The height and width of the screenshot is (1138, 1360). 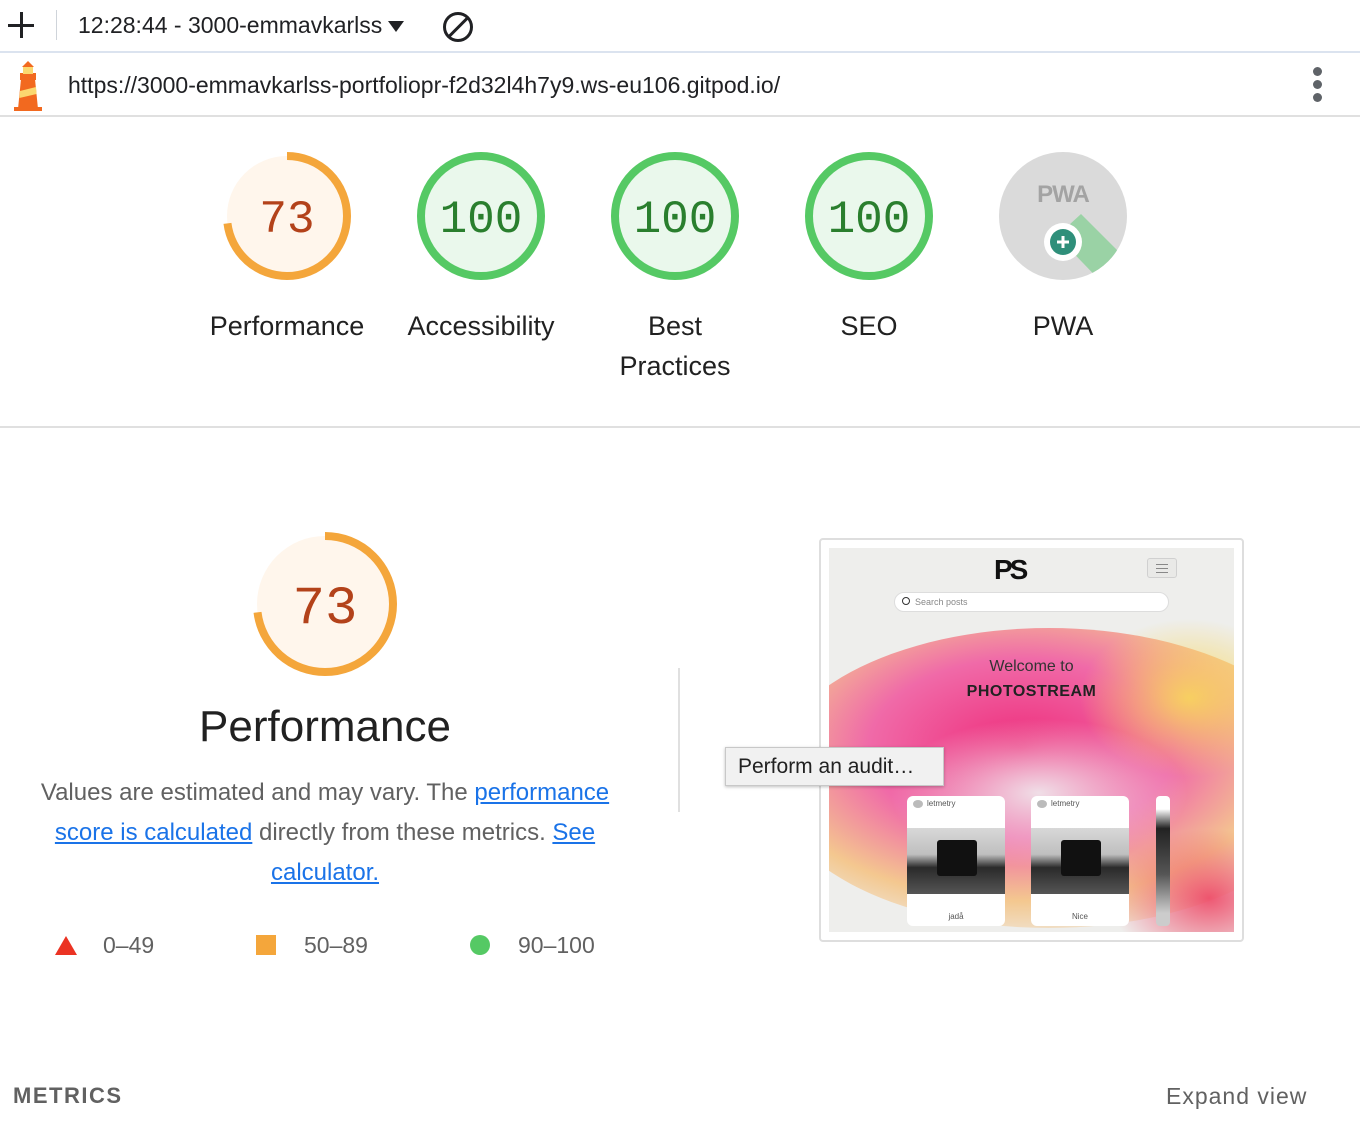 I want to click on hamburger-icon, so click(x=1162, y=568).